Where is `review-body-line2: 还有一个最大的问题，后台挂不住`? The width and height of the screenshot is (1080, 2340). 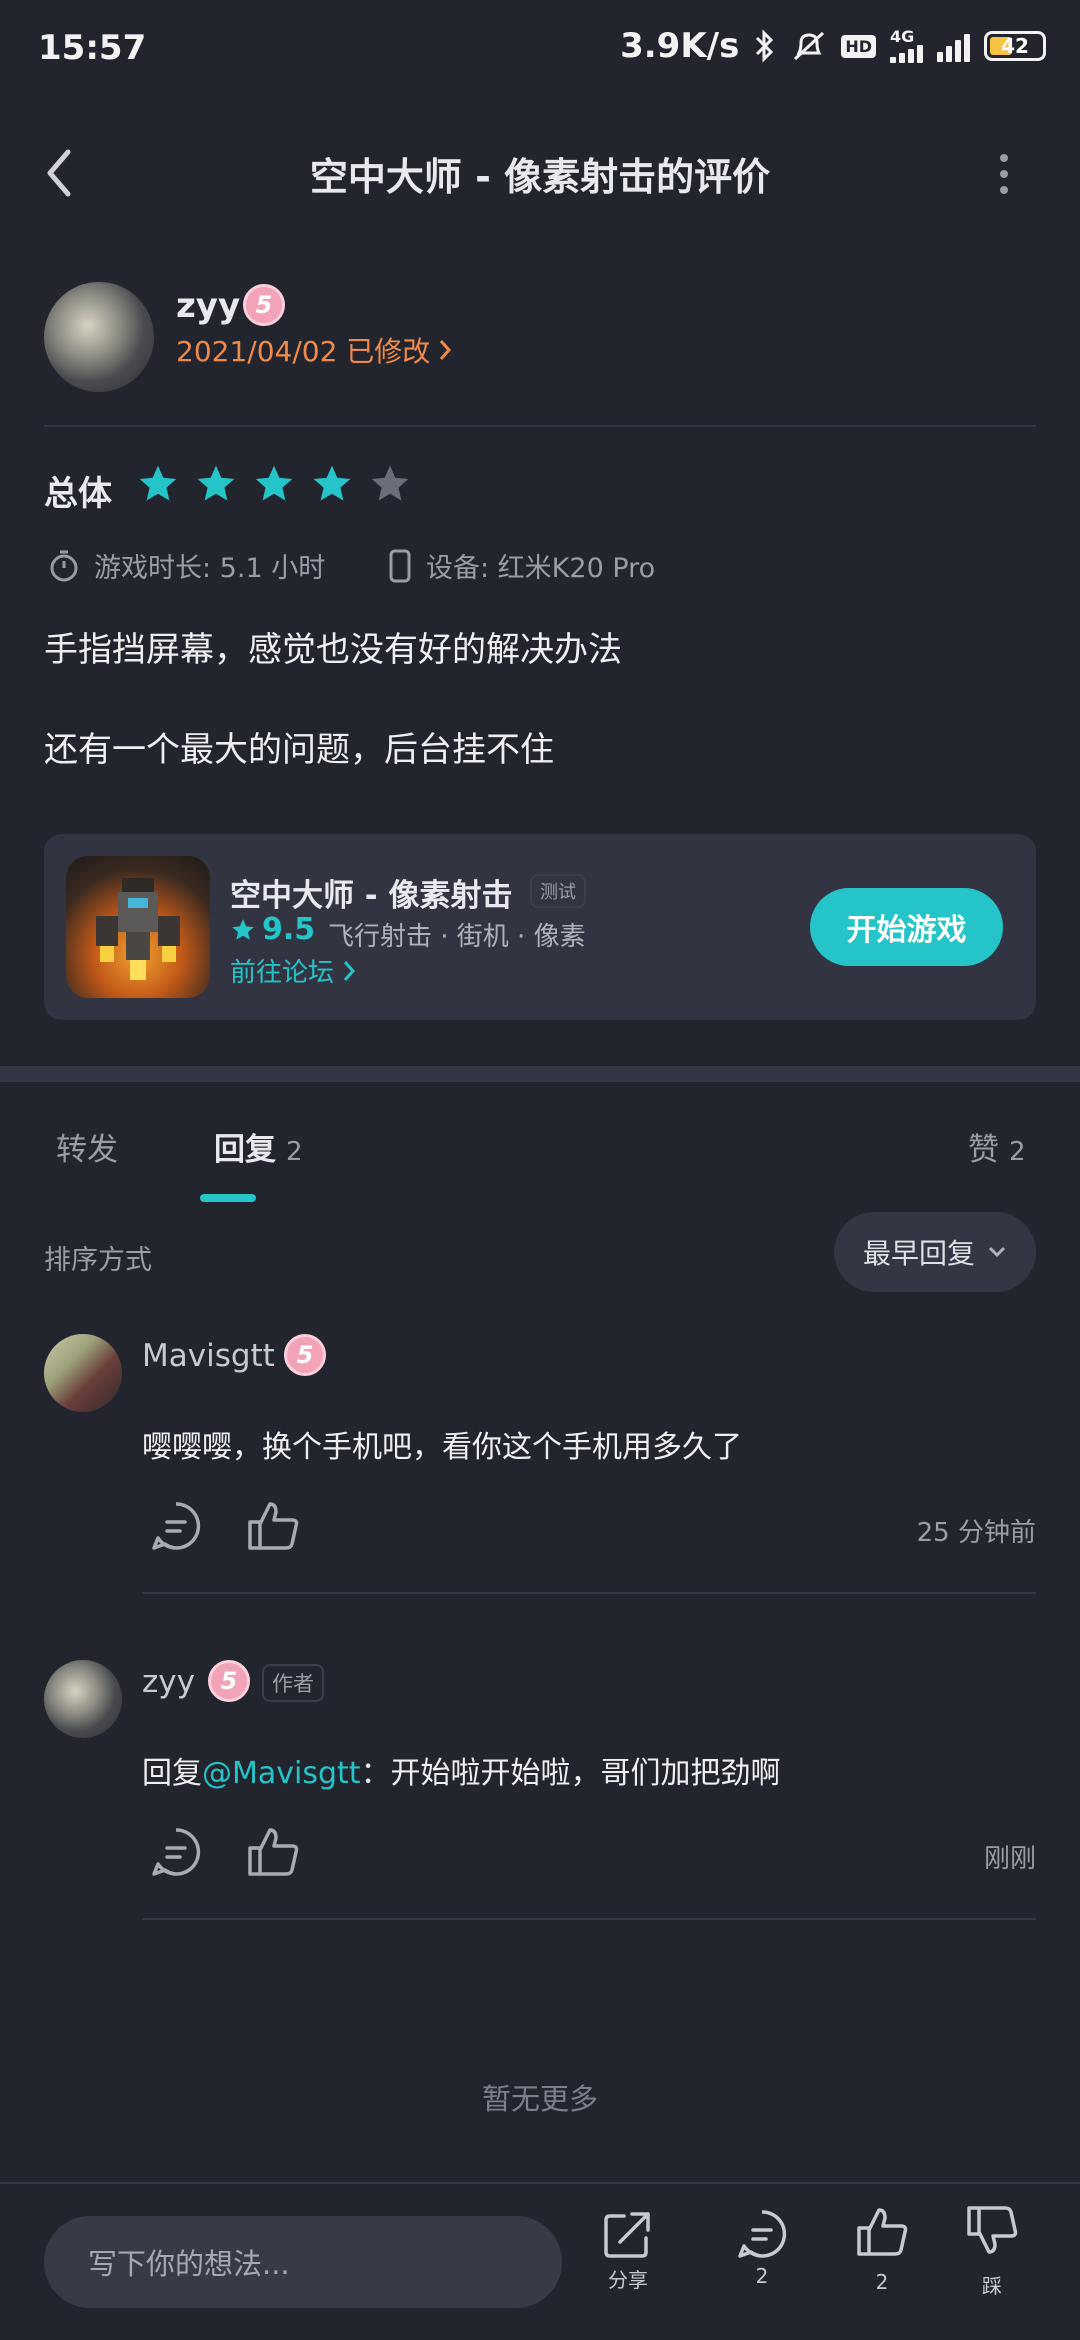 review-body-line2: 还有一个最大的问题，后台挂不住 is located at coordinates (299, 750).